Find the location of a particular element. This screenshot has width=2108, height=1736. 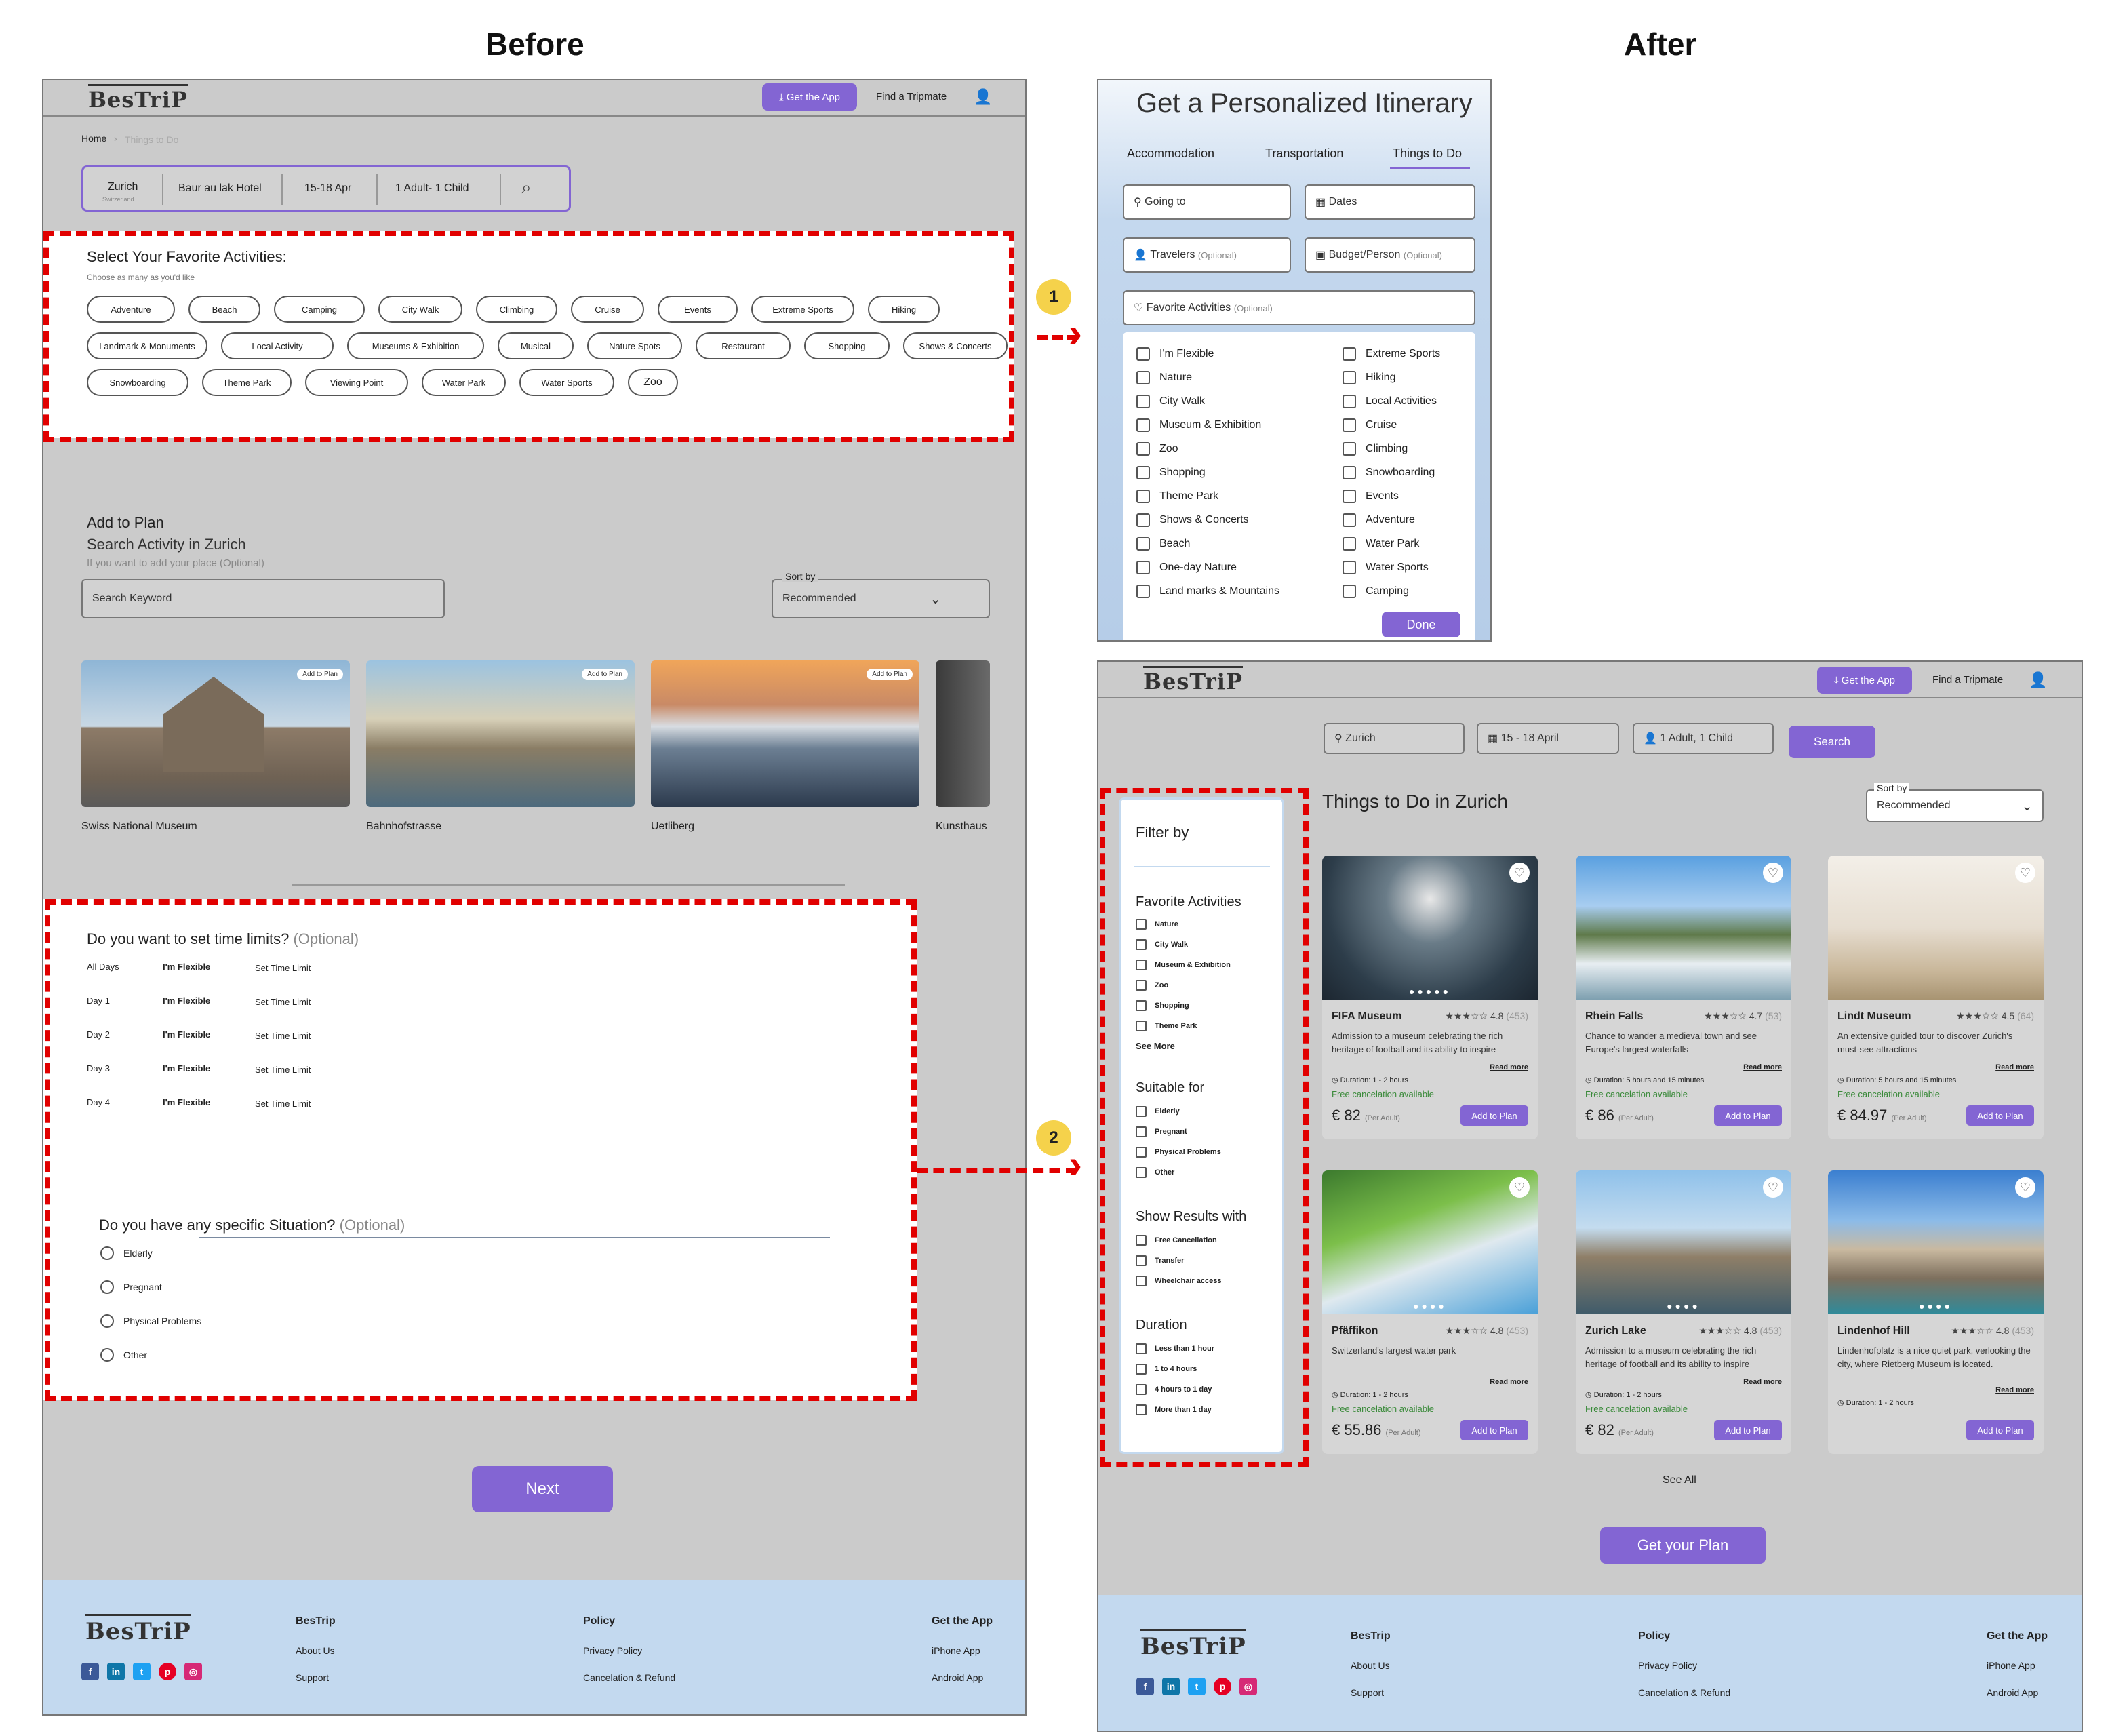

activity-checkbox: Museum & Exhibition is located at coordinates (1198, 425).